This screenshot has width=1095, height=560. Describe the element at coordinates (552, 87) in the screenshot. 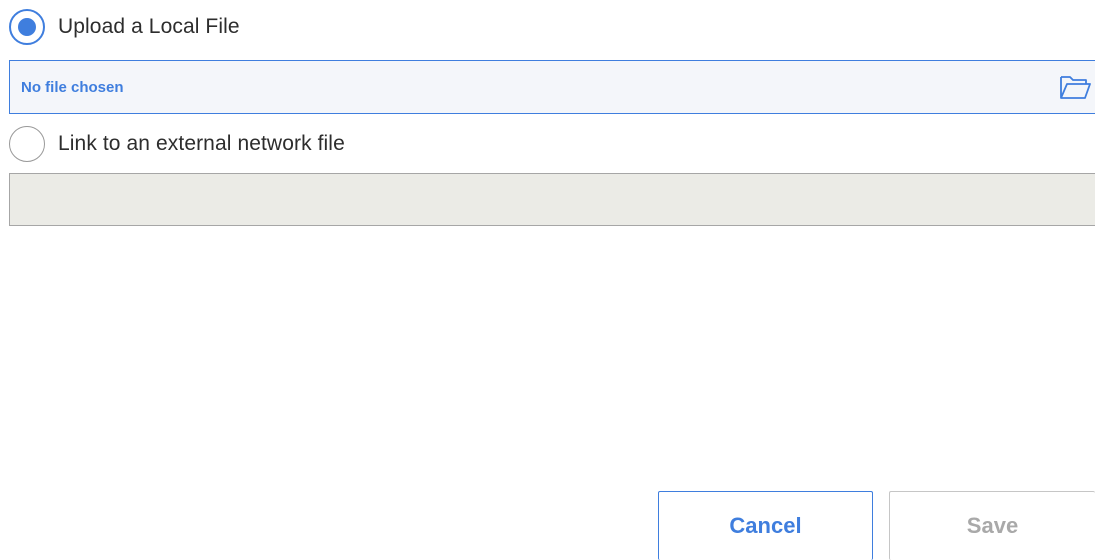

I see `file-chooser-field: No file chosen` at that location.